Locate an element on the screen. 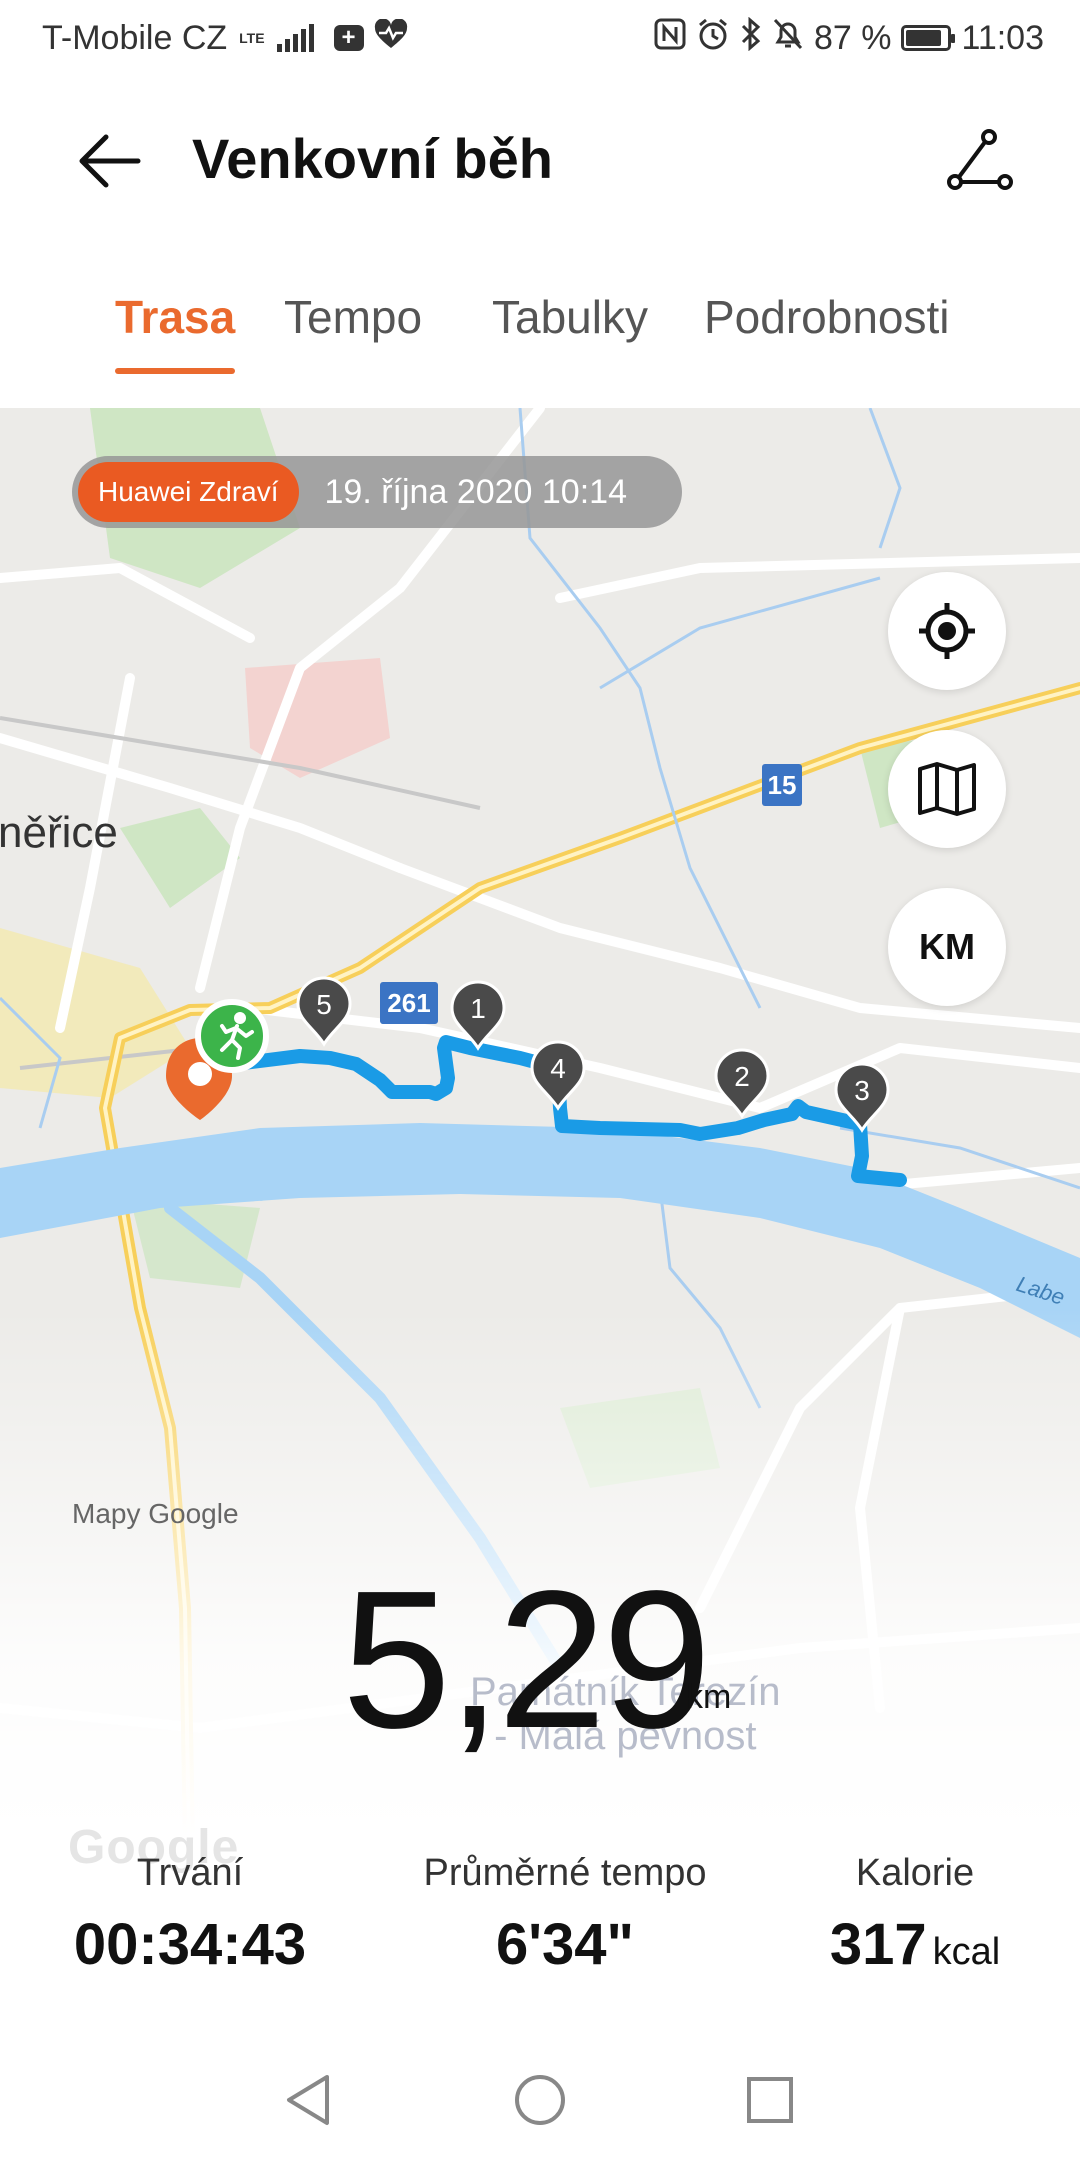 The image size is (1080, 2160). nfc-icon is located at coordinates (670, 38).